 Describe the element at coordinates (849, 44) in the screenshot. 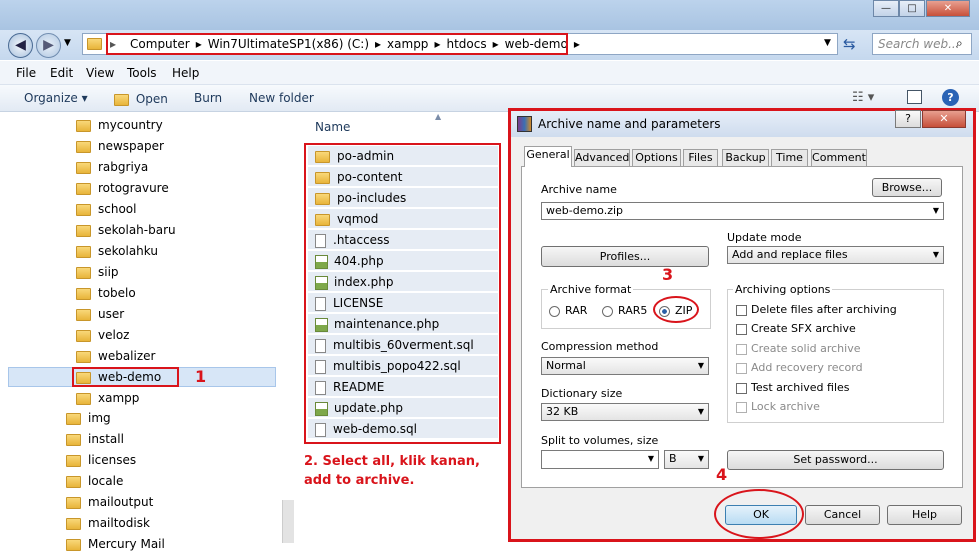

I see `refresh-icon: ⇆` at that location.